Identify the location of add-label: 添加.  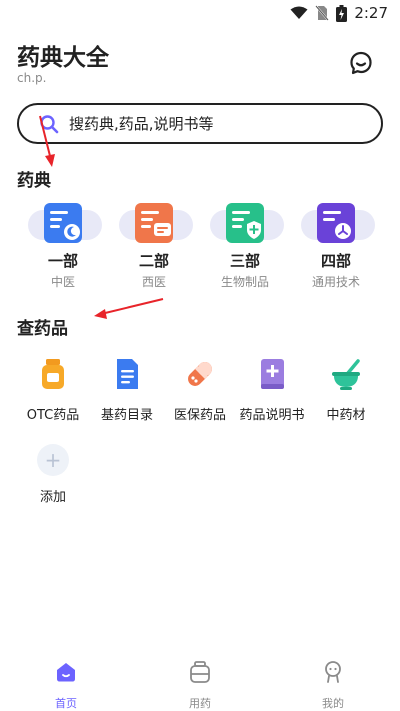
(52, 497).